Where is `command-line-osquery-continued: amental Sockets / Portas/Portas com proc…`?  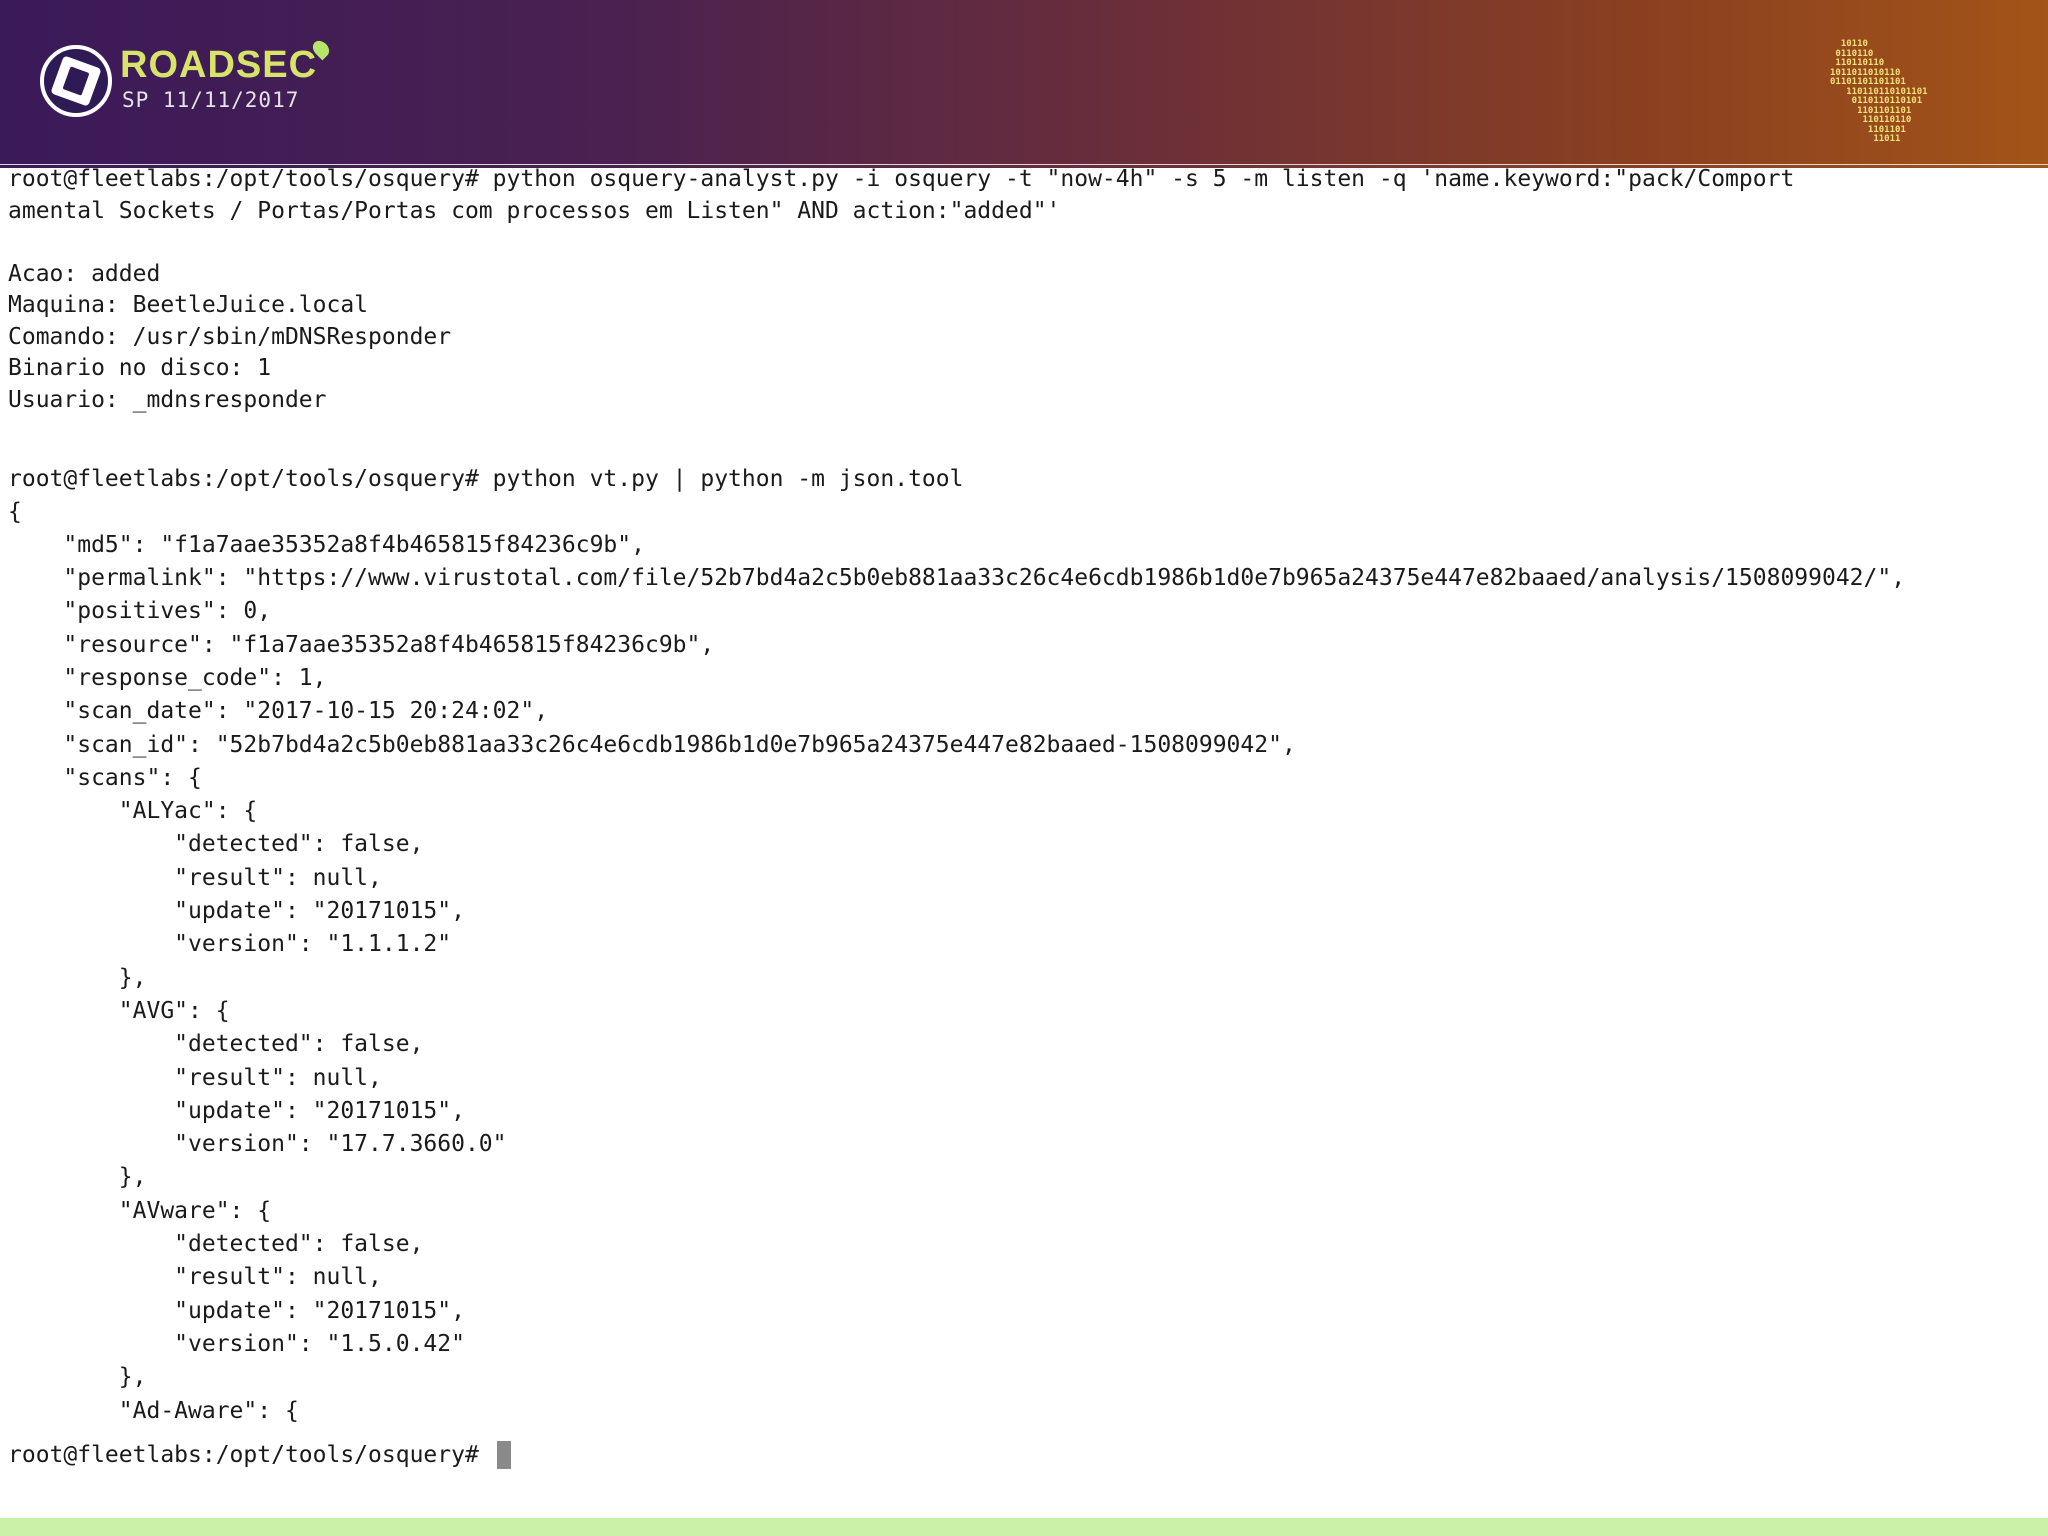 command-line-osquery-continued: amental Sockets / Portas/Portas com proc… is located at coordinates (534, 210).